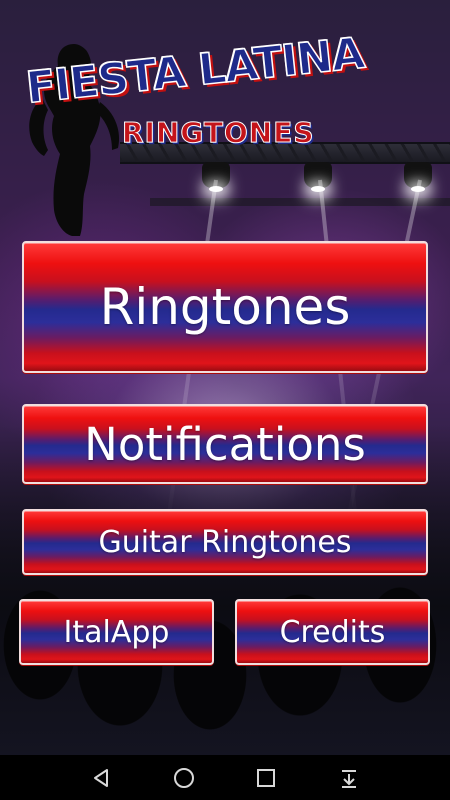 This screenshot has height=800, width=450. What do you see at coordinates (218, 133) in the screenshot?
I see `logo-subtitle: RINGTONES` at bounding box center [218, 133].